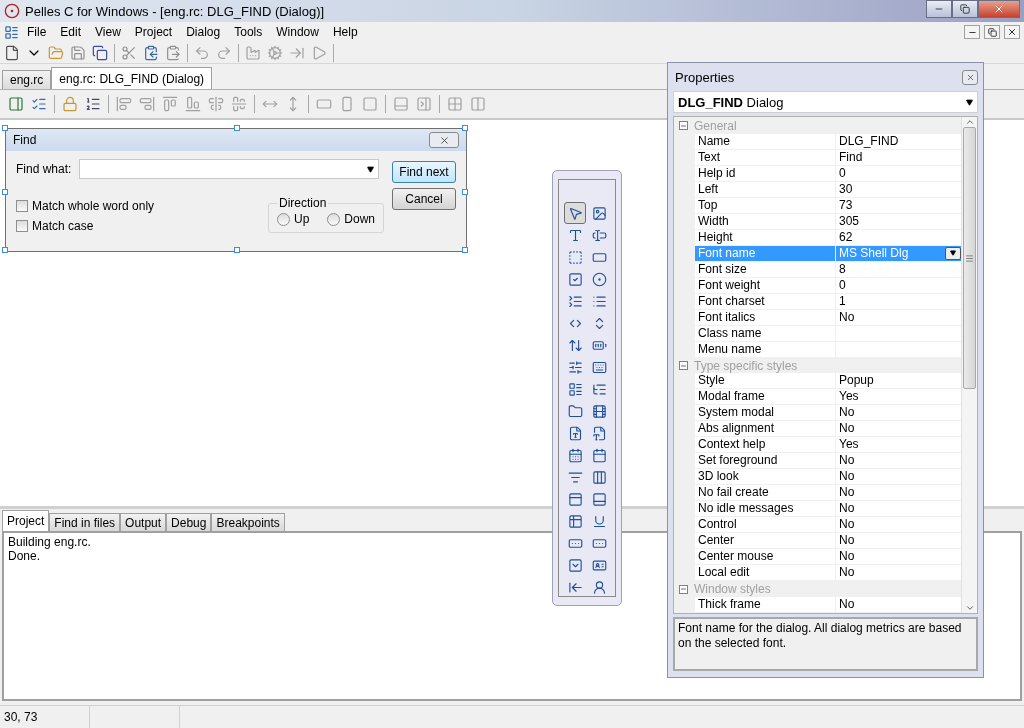 The height and width of the screenshot is (728, 1024). Describe the element at coordinates (828, 557) in the screenshot. I see `property-row: Center mouse No` at that location.